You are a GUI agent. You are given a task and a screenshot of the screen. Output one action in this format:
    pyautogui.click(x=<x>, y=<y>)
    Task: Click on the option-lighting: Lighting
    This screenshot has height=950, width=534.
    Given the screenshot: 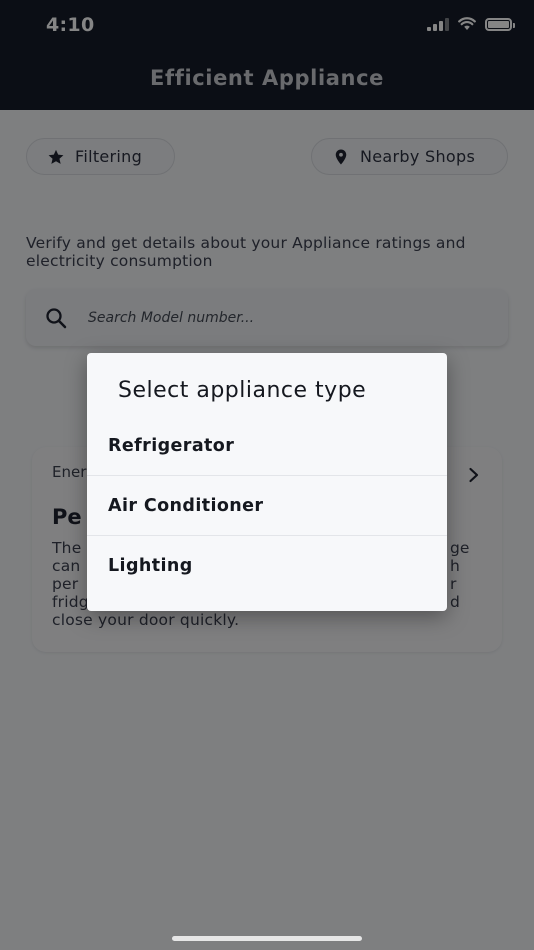 What is the action you would take?
    pyautogui.click(x=267, y=565)
    